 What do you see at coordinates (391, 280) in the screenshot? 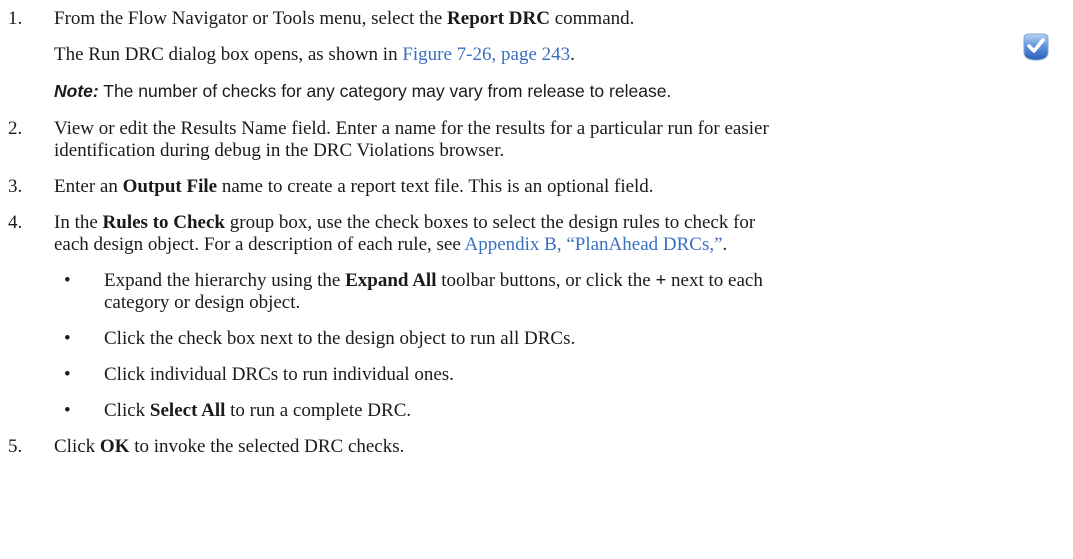
I see `button-name: Expand All` at bounding box center [391, 280].